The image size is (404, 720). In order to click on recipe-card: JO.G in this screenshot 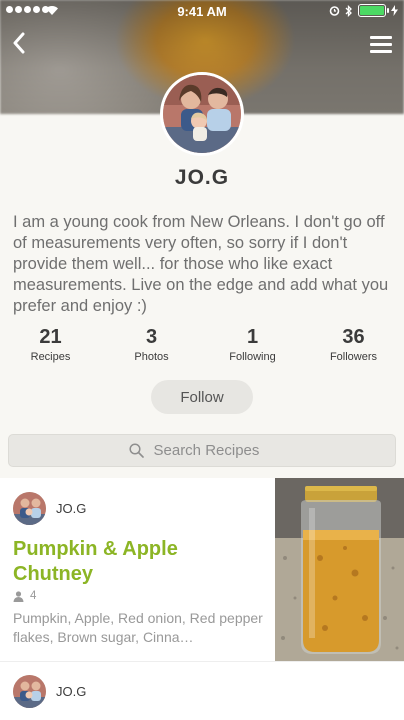, I will do `click(202, 691)`.